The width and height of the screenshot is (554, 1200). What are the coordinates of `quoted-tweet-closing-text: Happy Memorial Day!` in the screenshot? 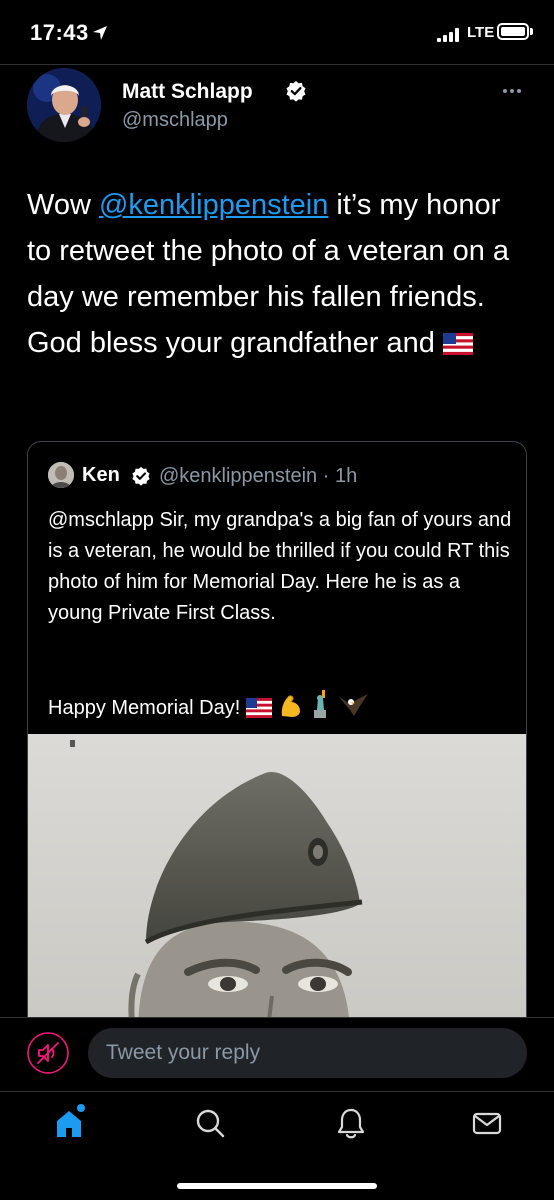 It's located at (144, 708).